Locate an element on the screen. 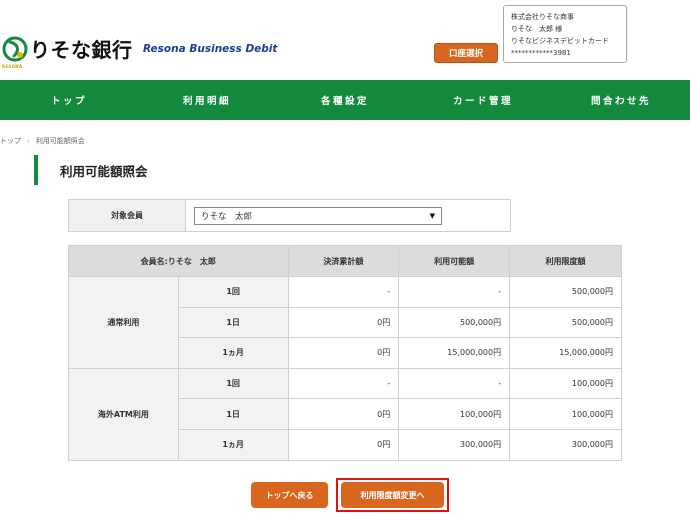 This screenshot has width=690, height=519. page-title-bar: 利用可能額照会 is located at coordinates (91, 170).